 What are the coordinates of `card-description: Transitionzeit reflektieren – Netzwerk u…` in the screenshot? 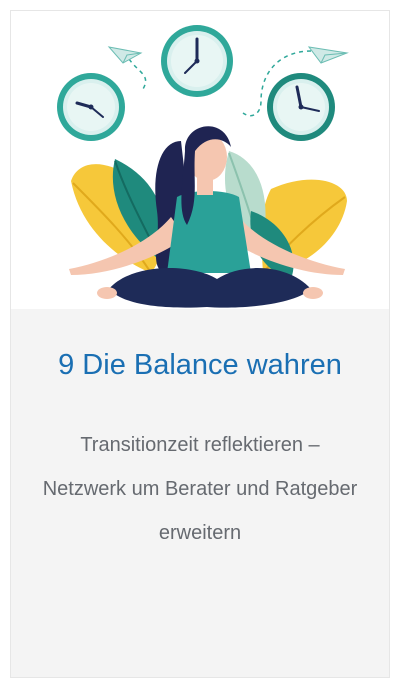 It's located at (200, 489).